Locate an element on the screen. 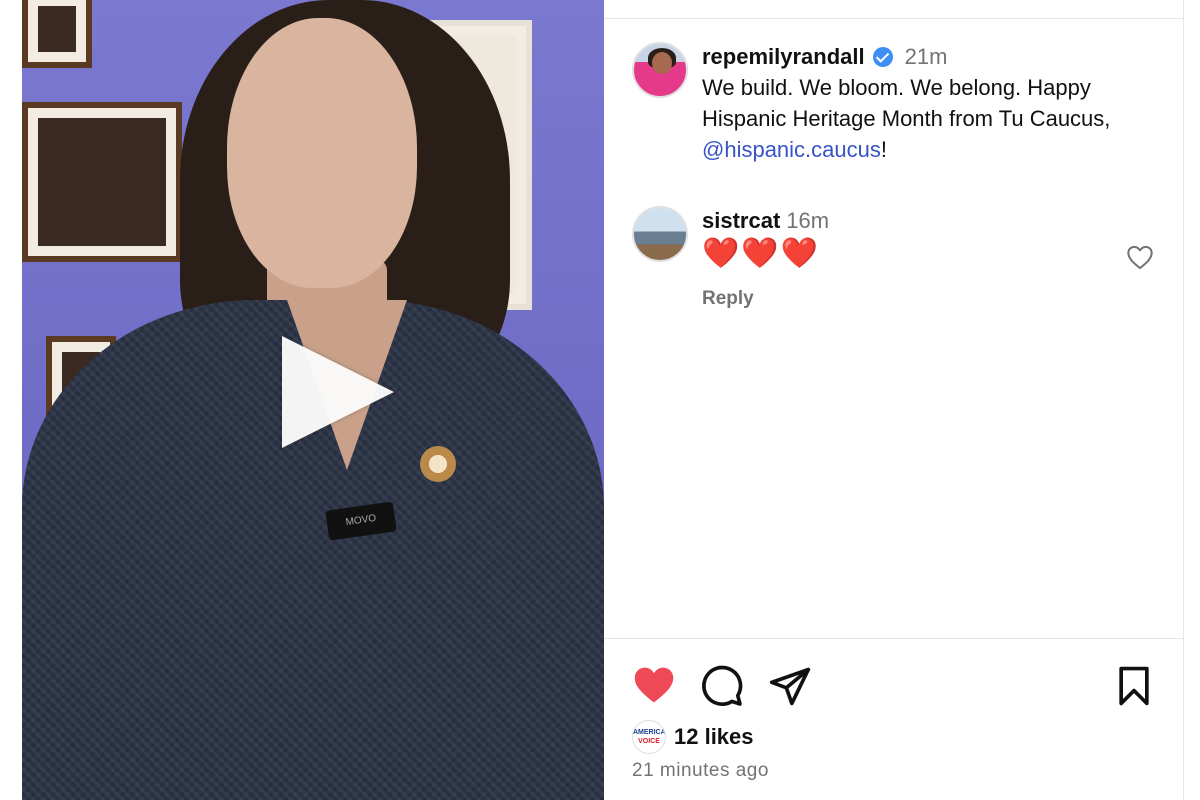  author-avatar is located at coordinates (660, 70).